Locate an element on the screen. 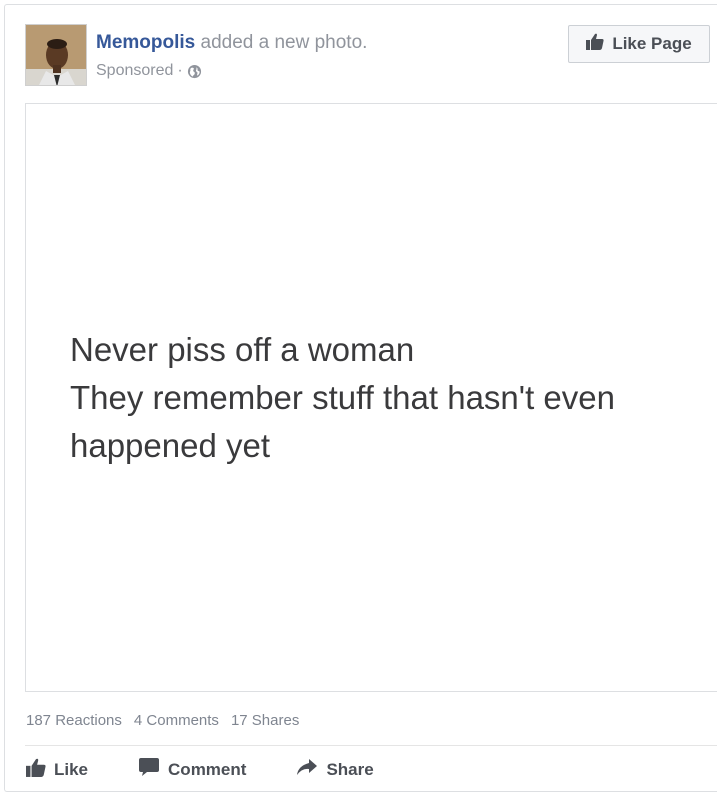  shares-count: 17 Shares is located at coordinates (265, 720).